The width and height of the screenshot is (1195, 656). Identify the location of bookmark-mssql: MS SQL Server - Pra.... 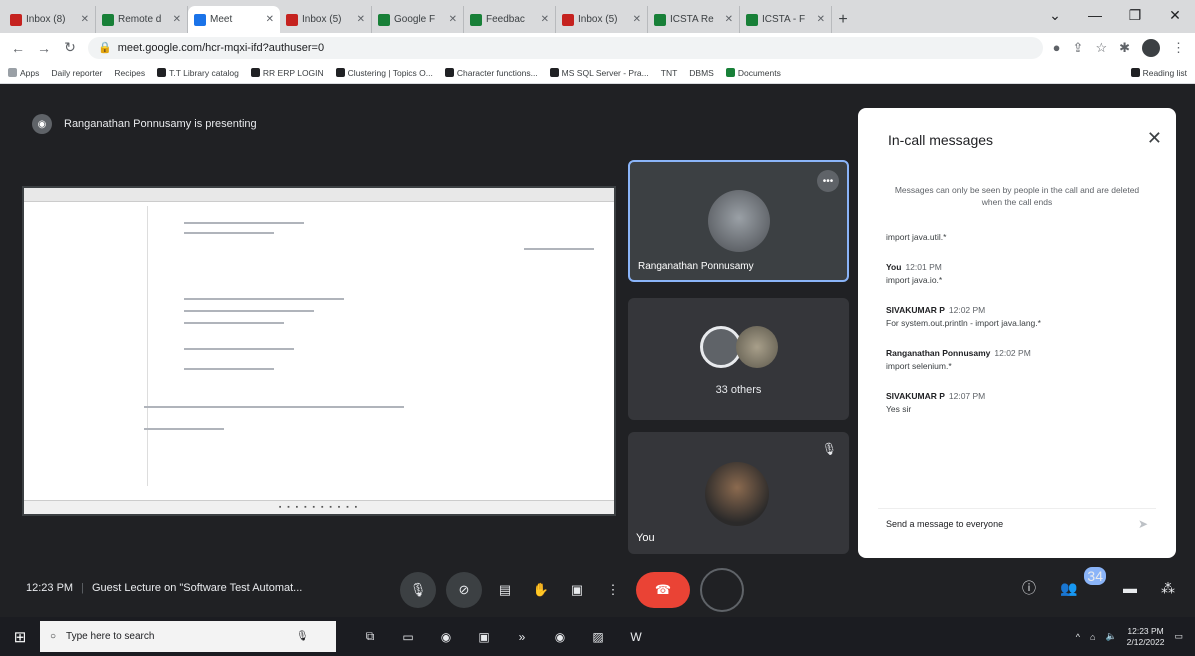
(599, 73).